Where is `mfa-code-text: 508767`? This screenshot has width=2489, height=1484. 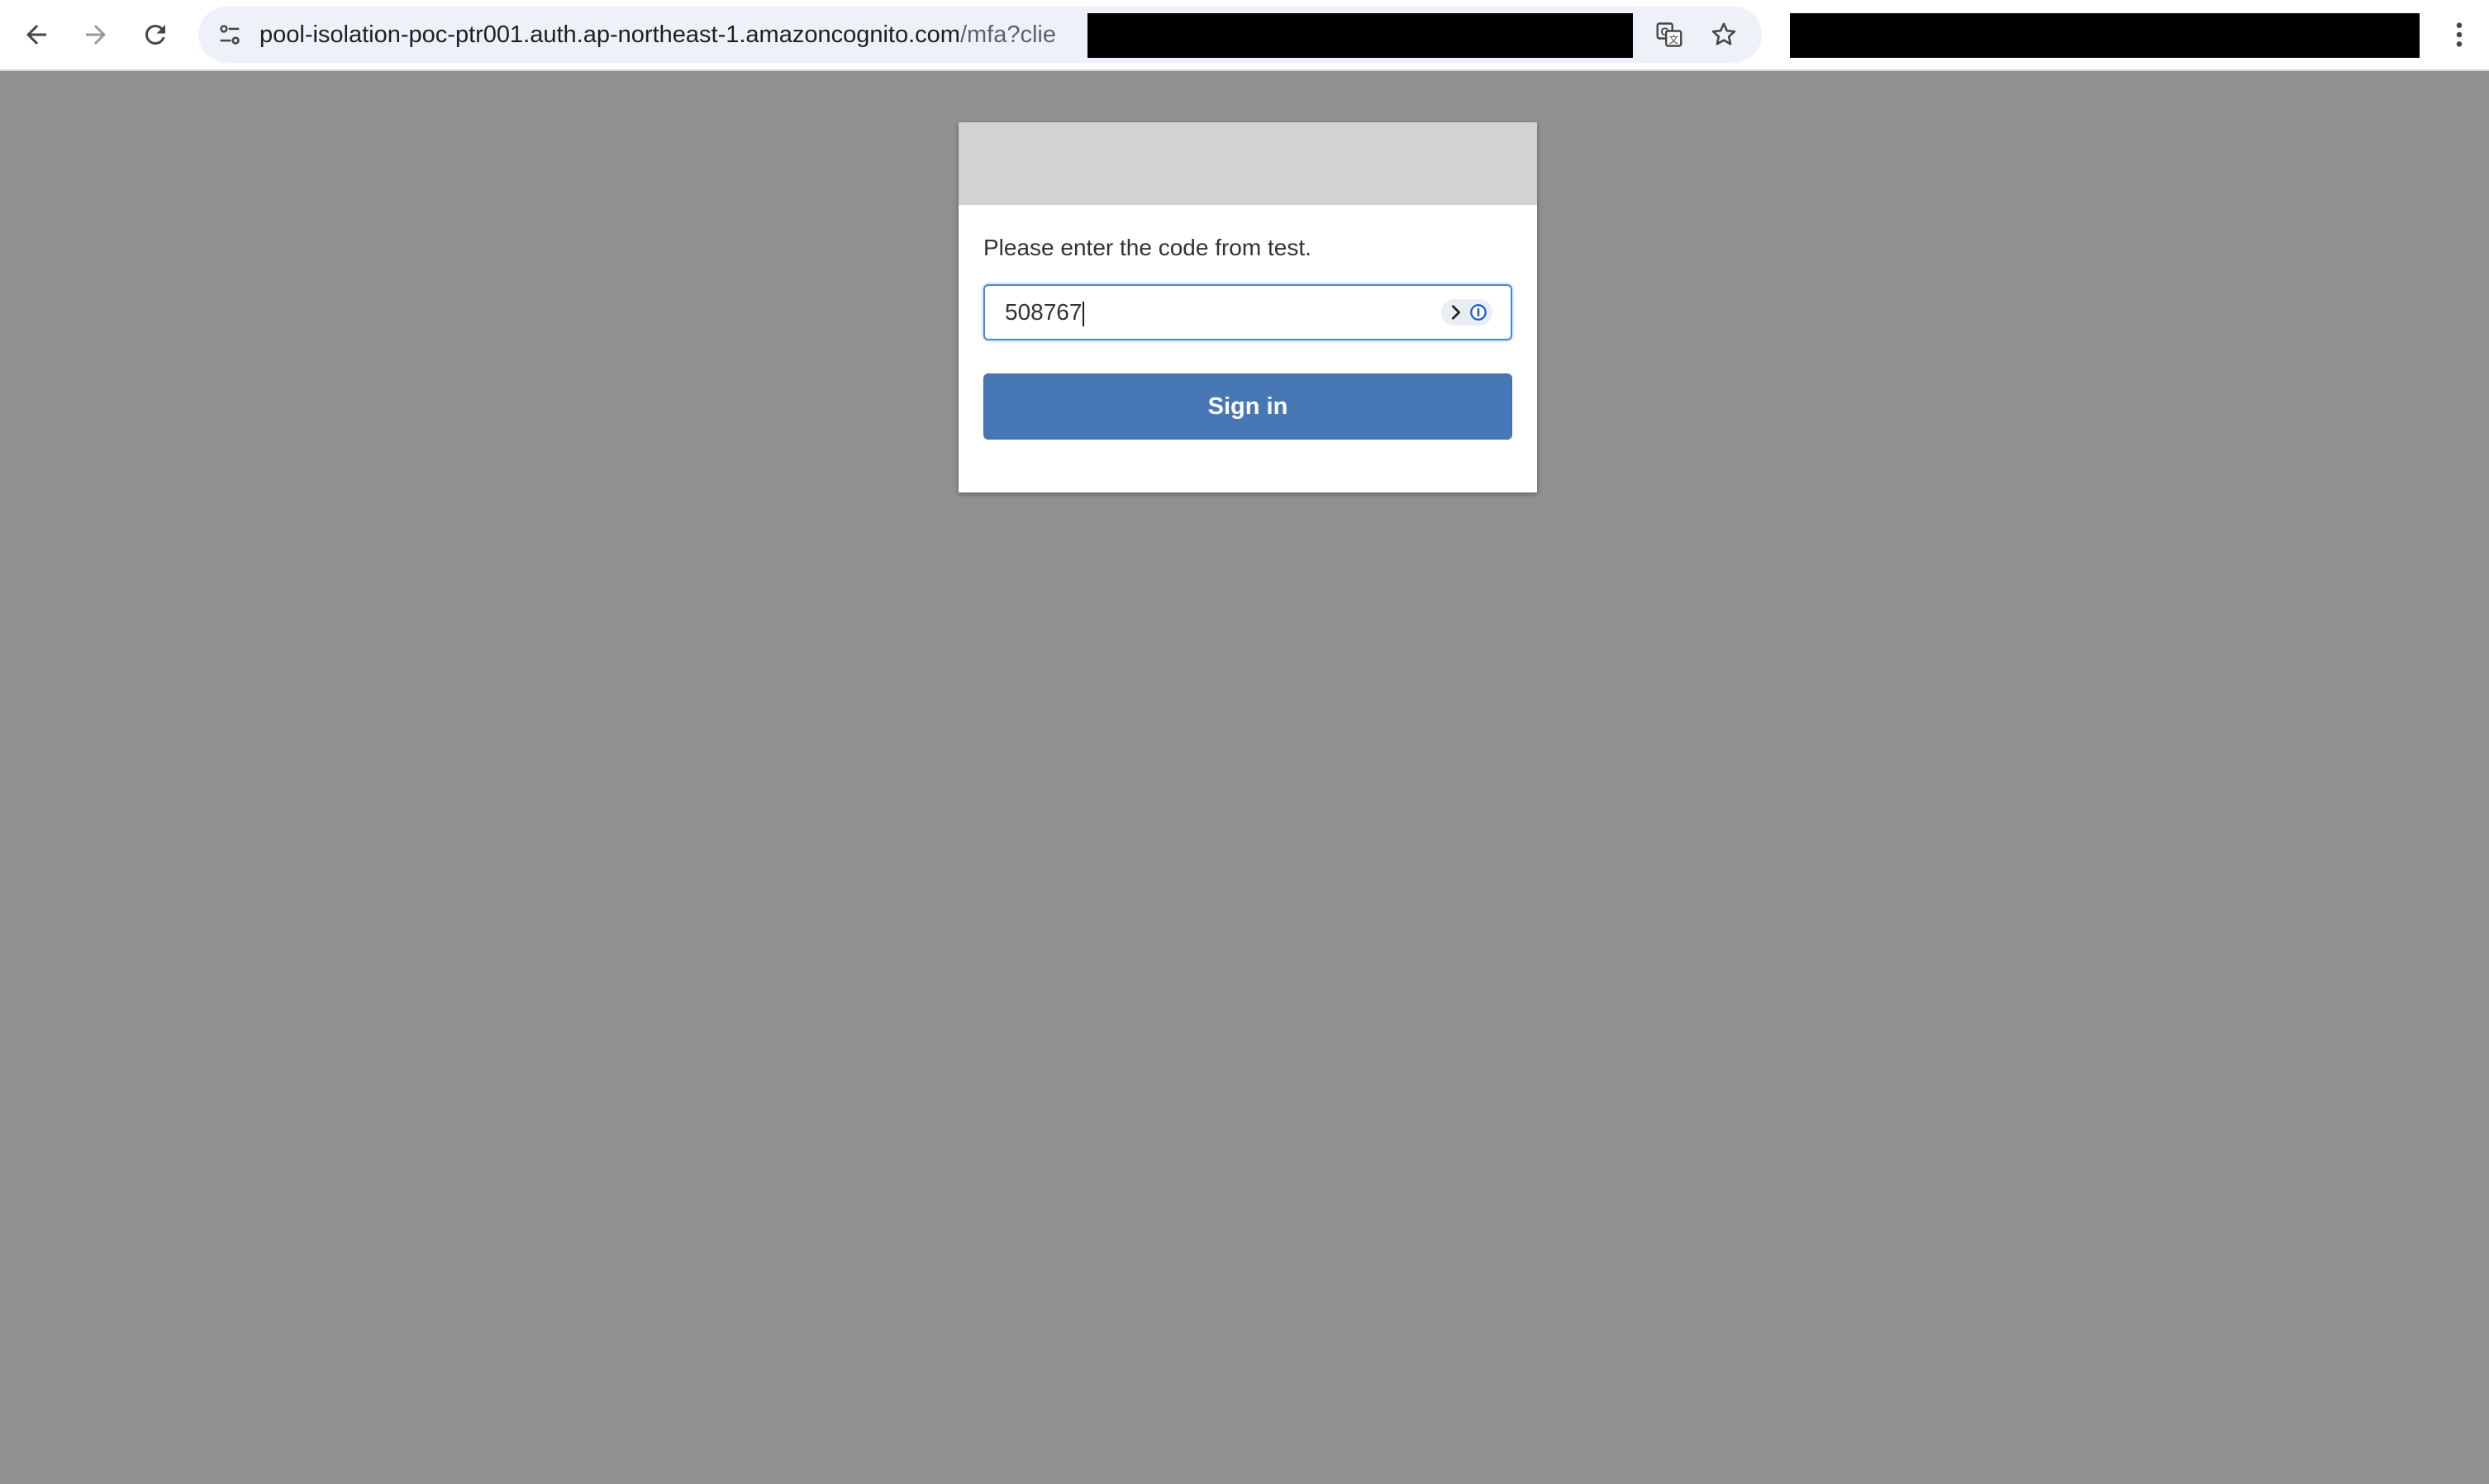
mfa-code-text: 508767 is located at coordinates (1044, 312).